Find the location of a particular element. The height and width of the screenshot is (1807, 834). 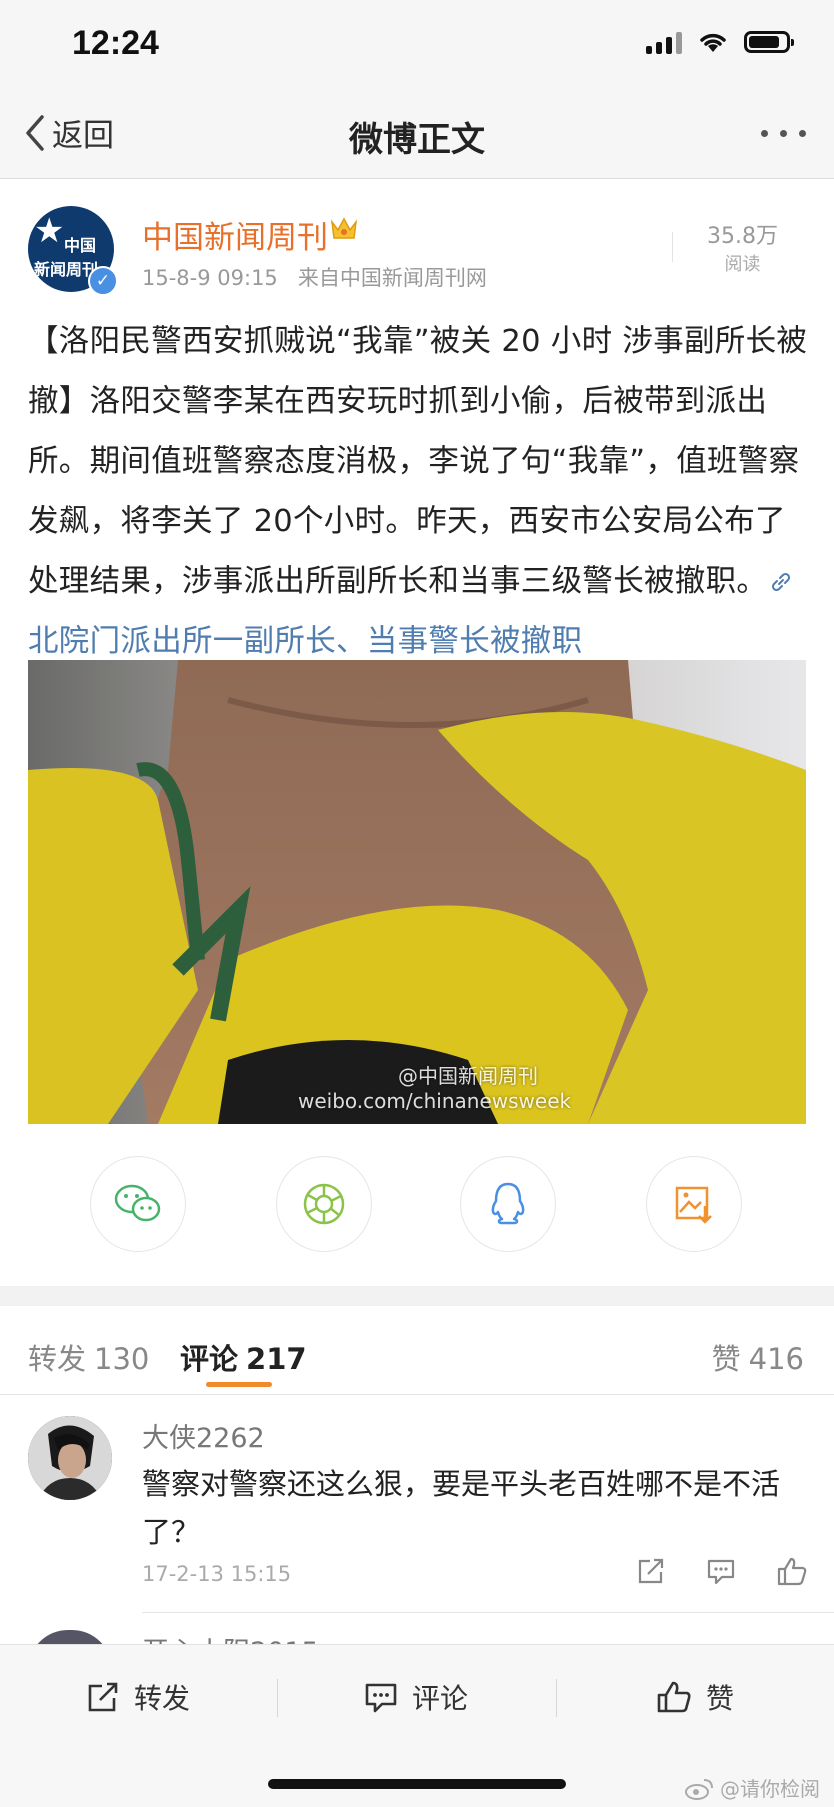

nav-bar: 返回 微博正文 is located at coordinates (417, 134).